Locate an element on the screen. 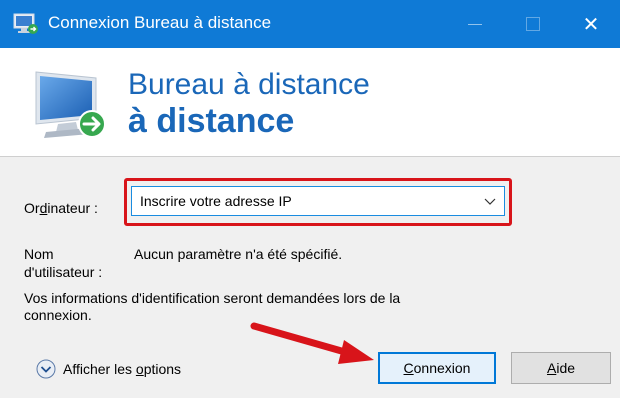 Image resolution: width=620 pixels, height=398 pixels. annotation-arrow is located at coordinates (312, 343).